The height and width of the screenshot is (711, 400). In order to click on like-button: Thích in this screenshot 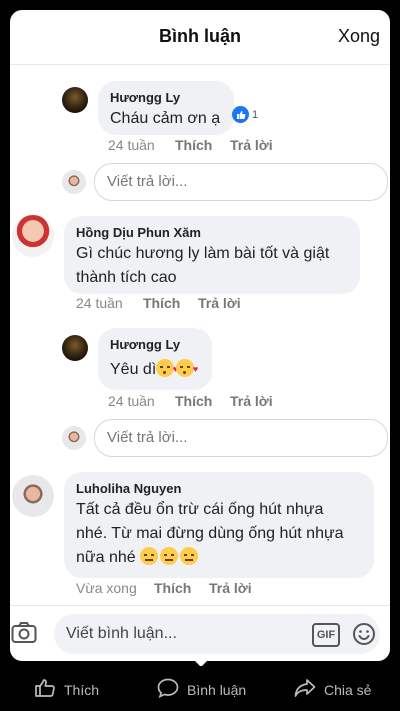, I will do `click(66, 689)`.